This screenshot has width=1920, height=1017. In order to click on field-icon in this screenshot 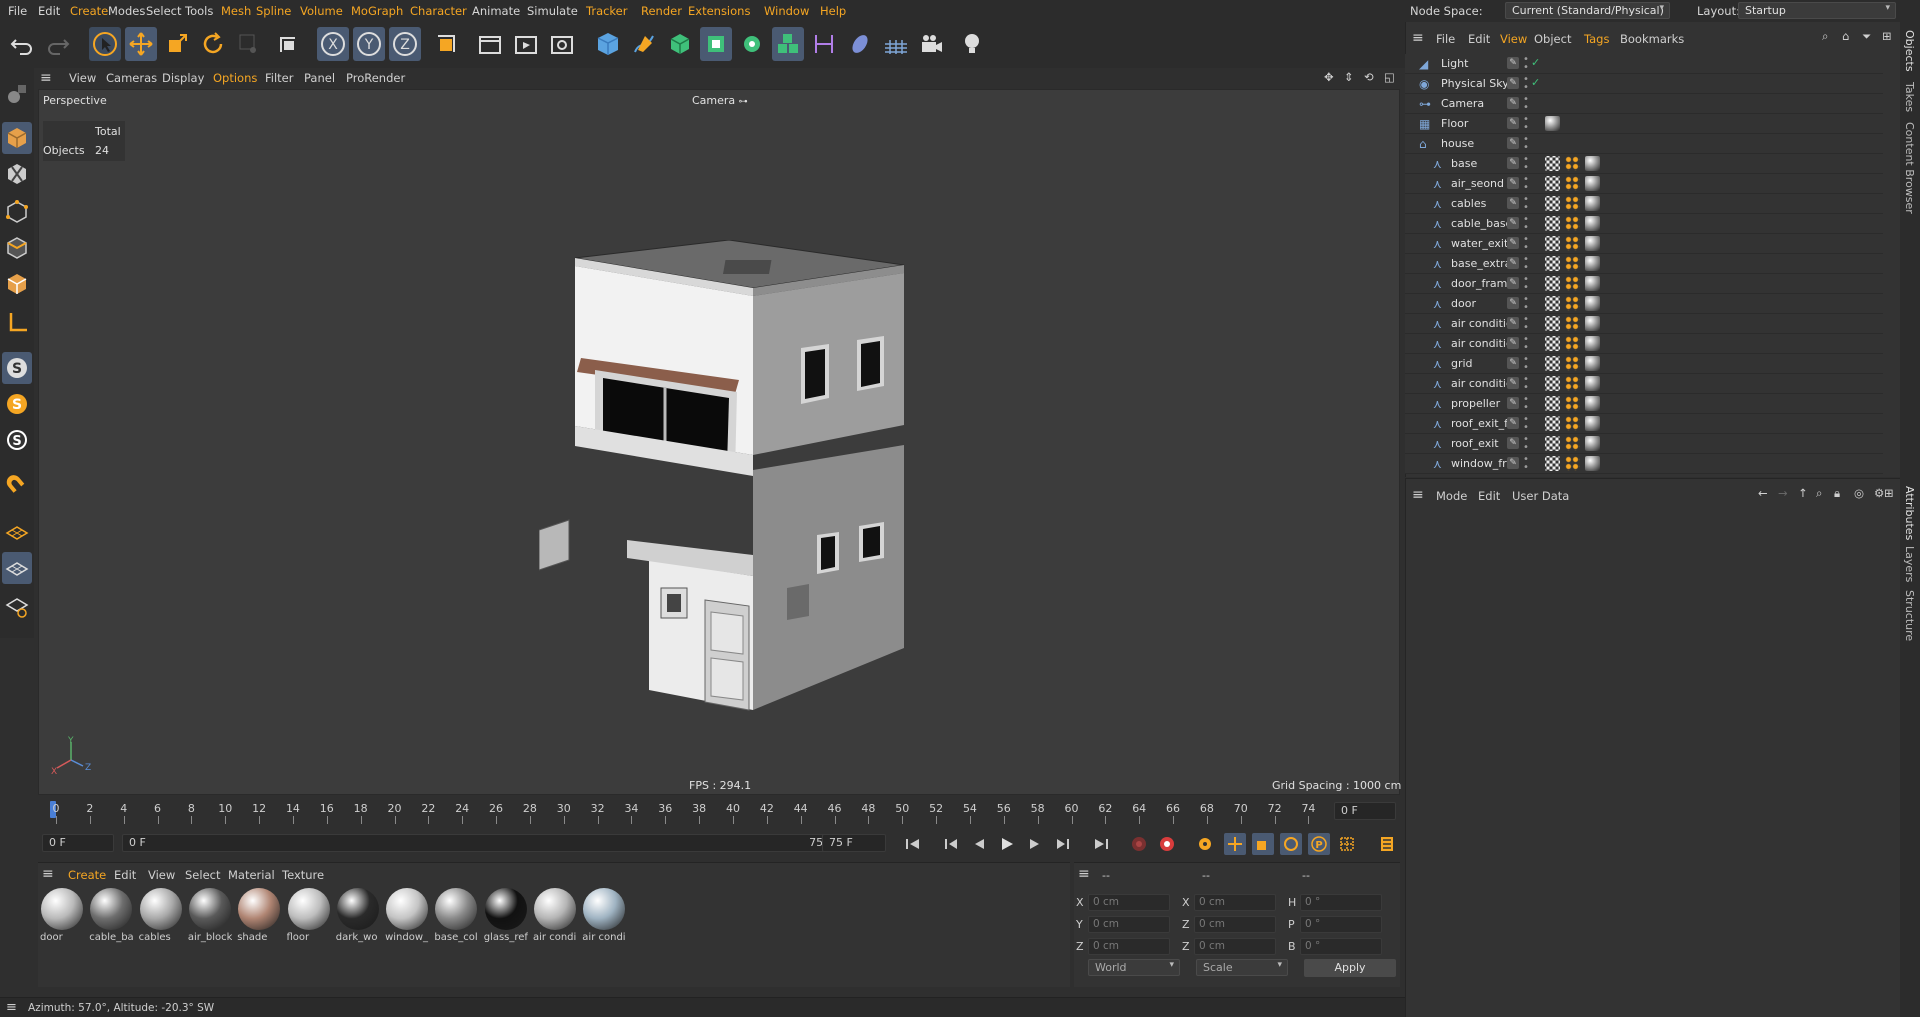, I will do `click(860, 44)`.